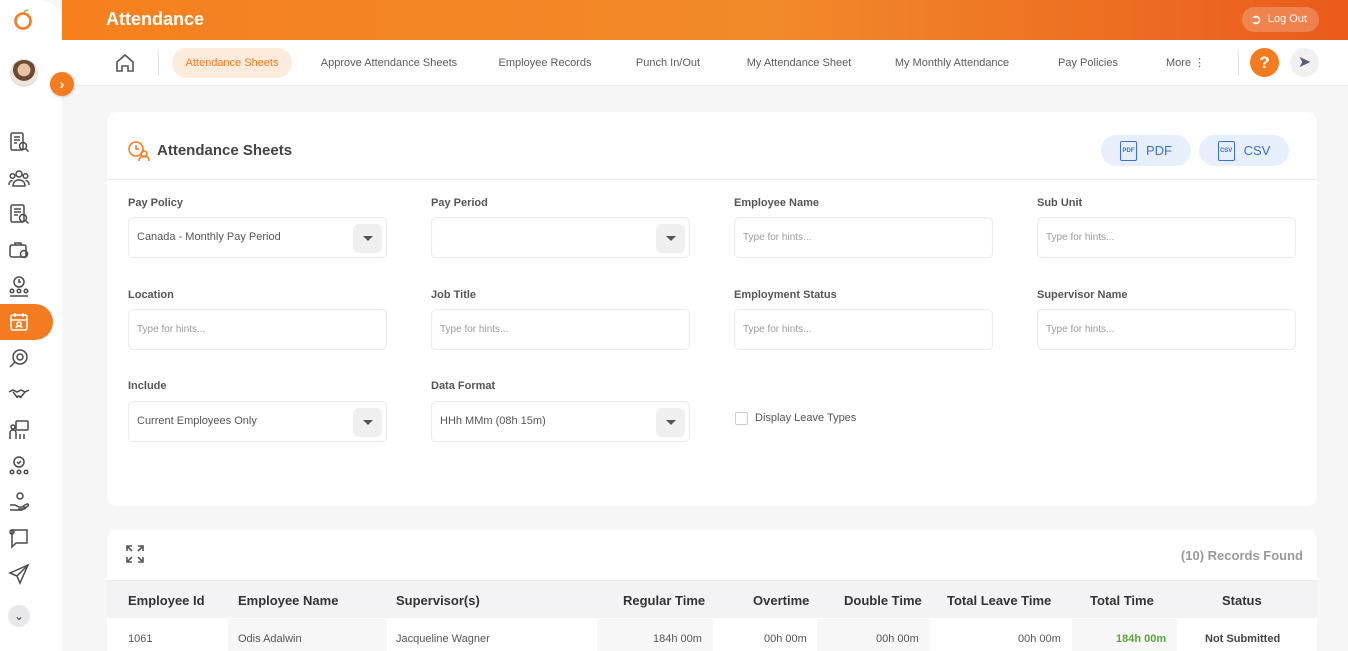  What do you see at coordinates (1243, 639) in the screenshot?
I see `cell-status: Not Submitted` at bounding box center [1243, 639].